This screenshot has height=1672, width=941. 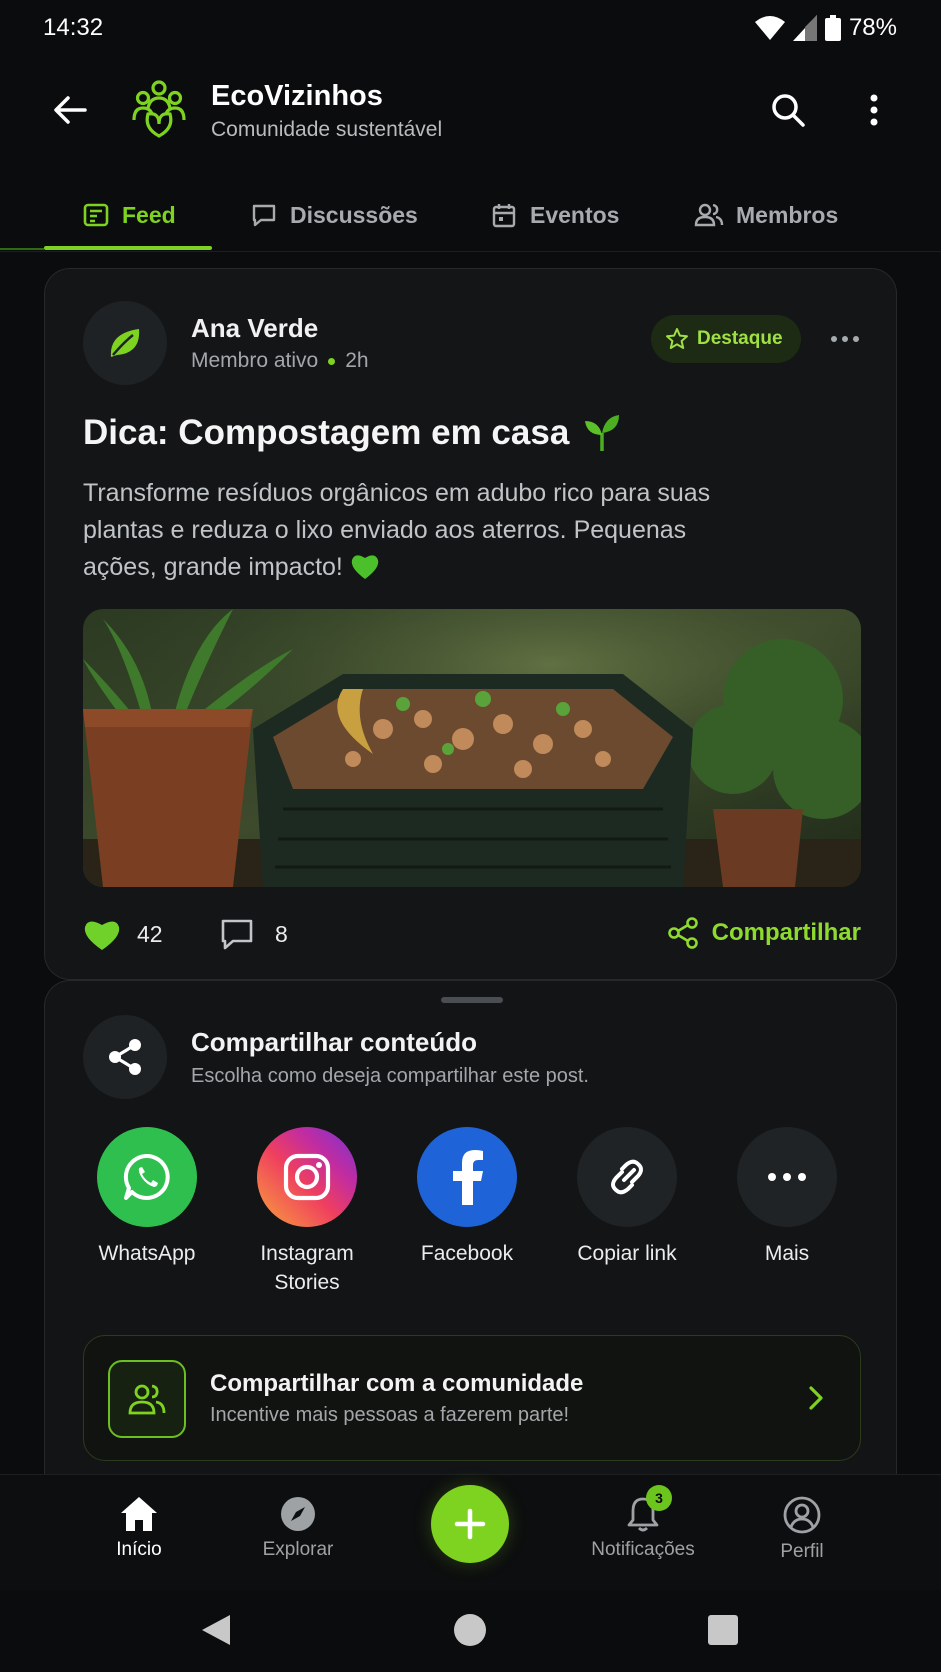 What do you see at coordinates (70, 110) in the screenshot?
I see `back-button` at bounding box center [70, 110].